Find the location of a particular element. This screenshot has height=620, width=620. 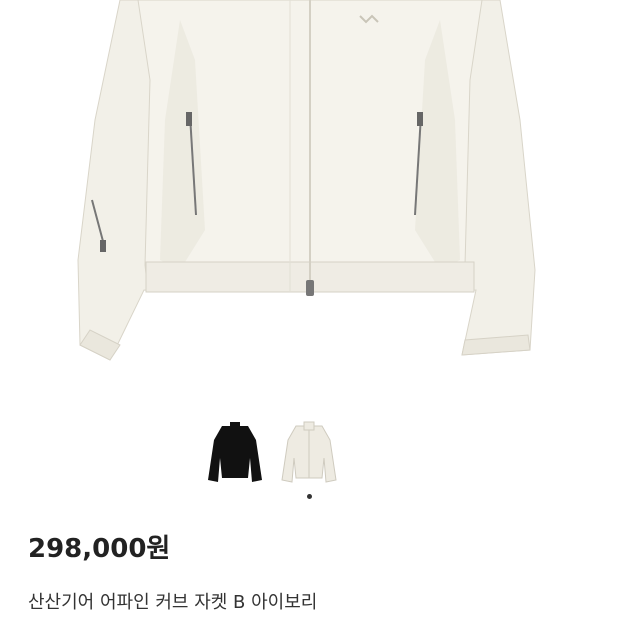

thumbnail-black is located at coordinates (235, 453).